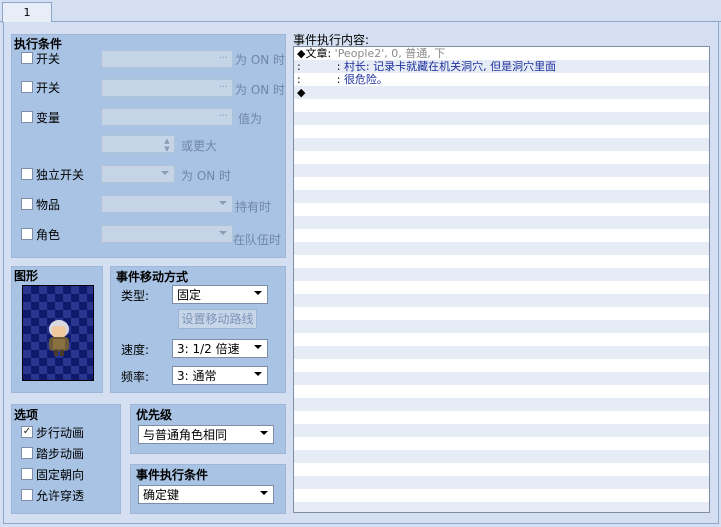 The height and width of the screenshot is (527, 721). I want to click on variable-label: 变量, so click(48, 118).